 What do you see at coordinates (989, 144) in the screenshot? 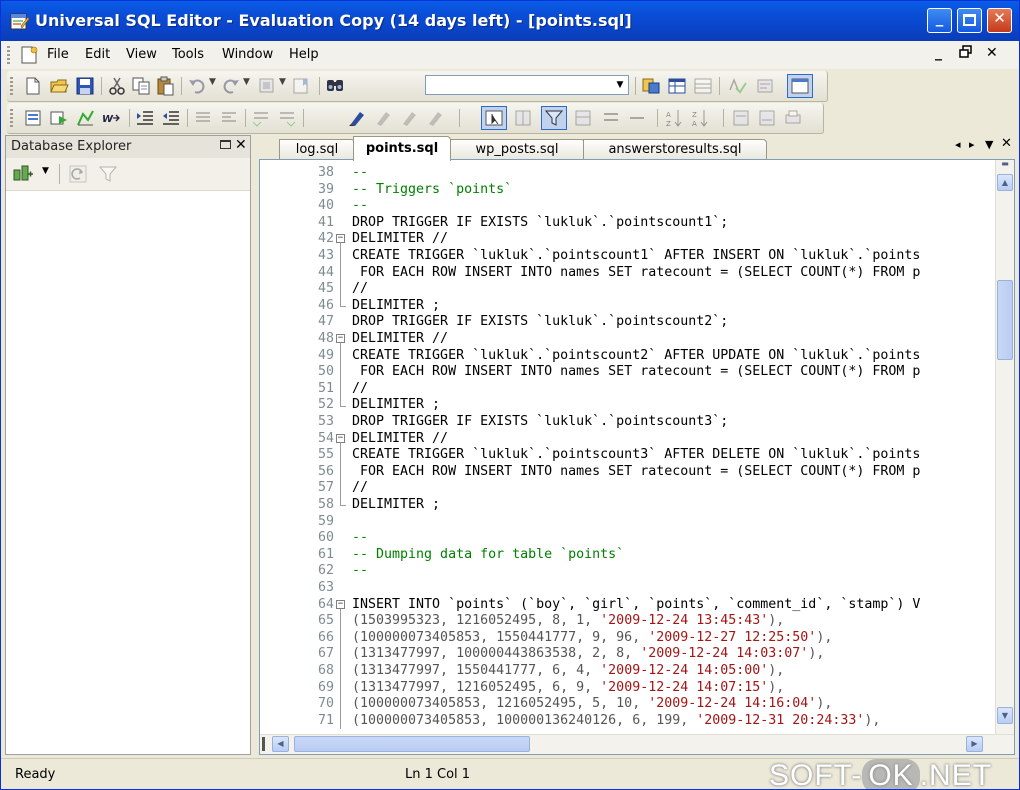
I see `tab-list-dropdown-icon: ▼` at bounding box center [989, 144].